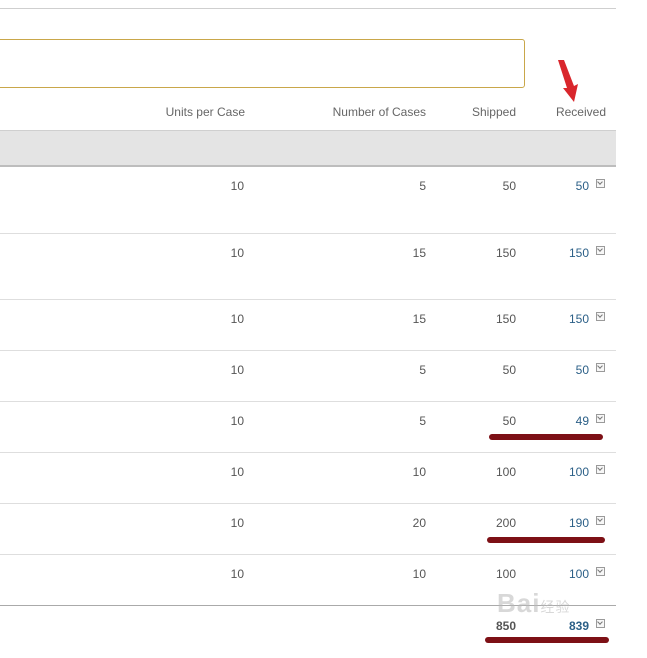  What do you see at coordinates (185, 112) in the screenshot?
I see `col-header-units-per-case: Units per Case` at bounding box center [185, 112].